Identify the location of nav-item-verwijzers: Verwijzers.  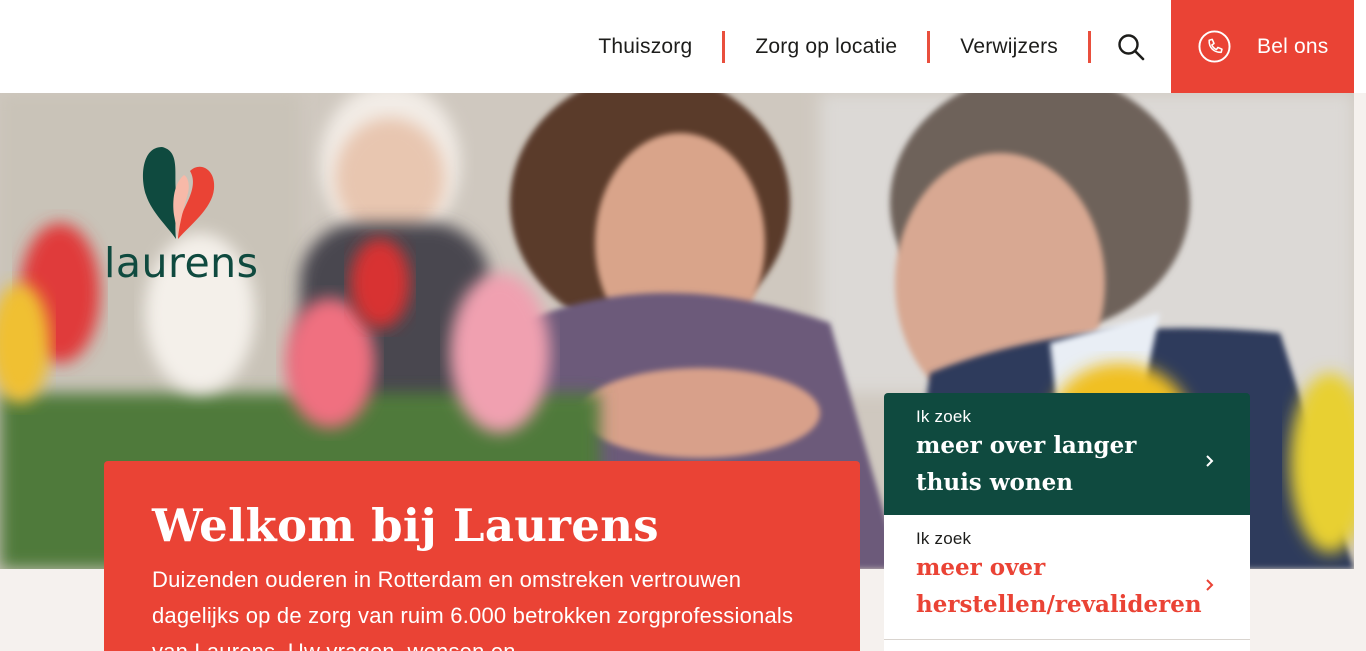
(1010, 46).